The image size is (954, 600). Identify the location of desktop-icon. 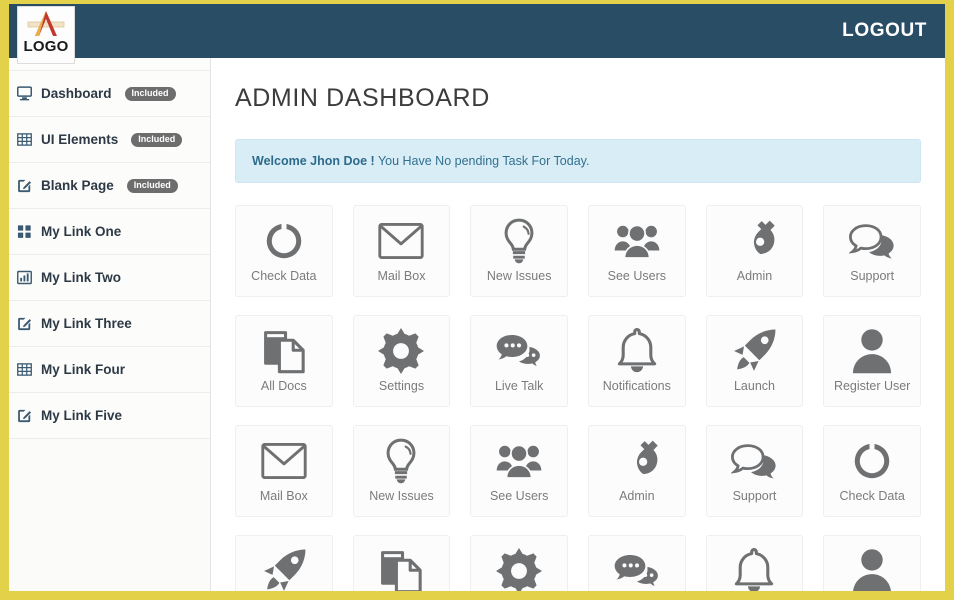
(24, 93).